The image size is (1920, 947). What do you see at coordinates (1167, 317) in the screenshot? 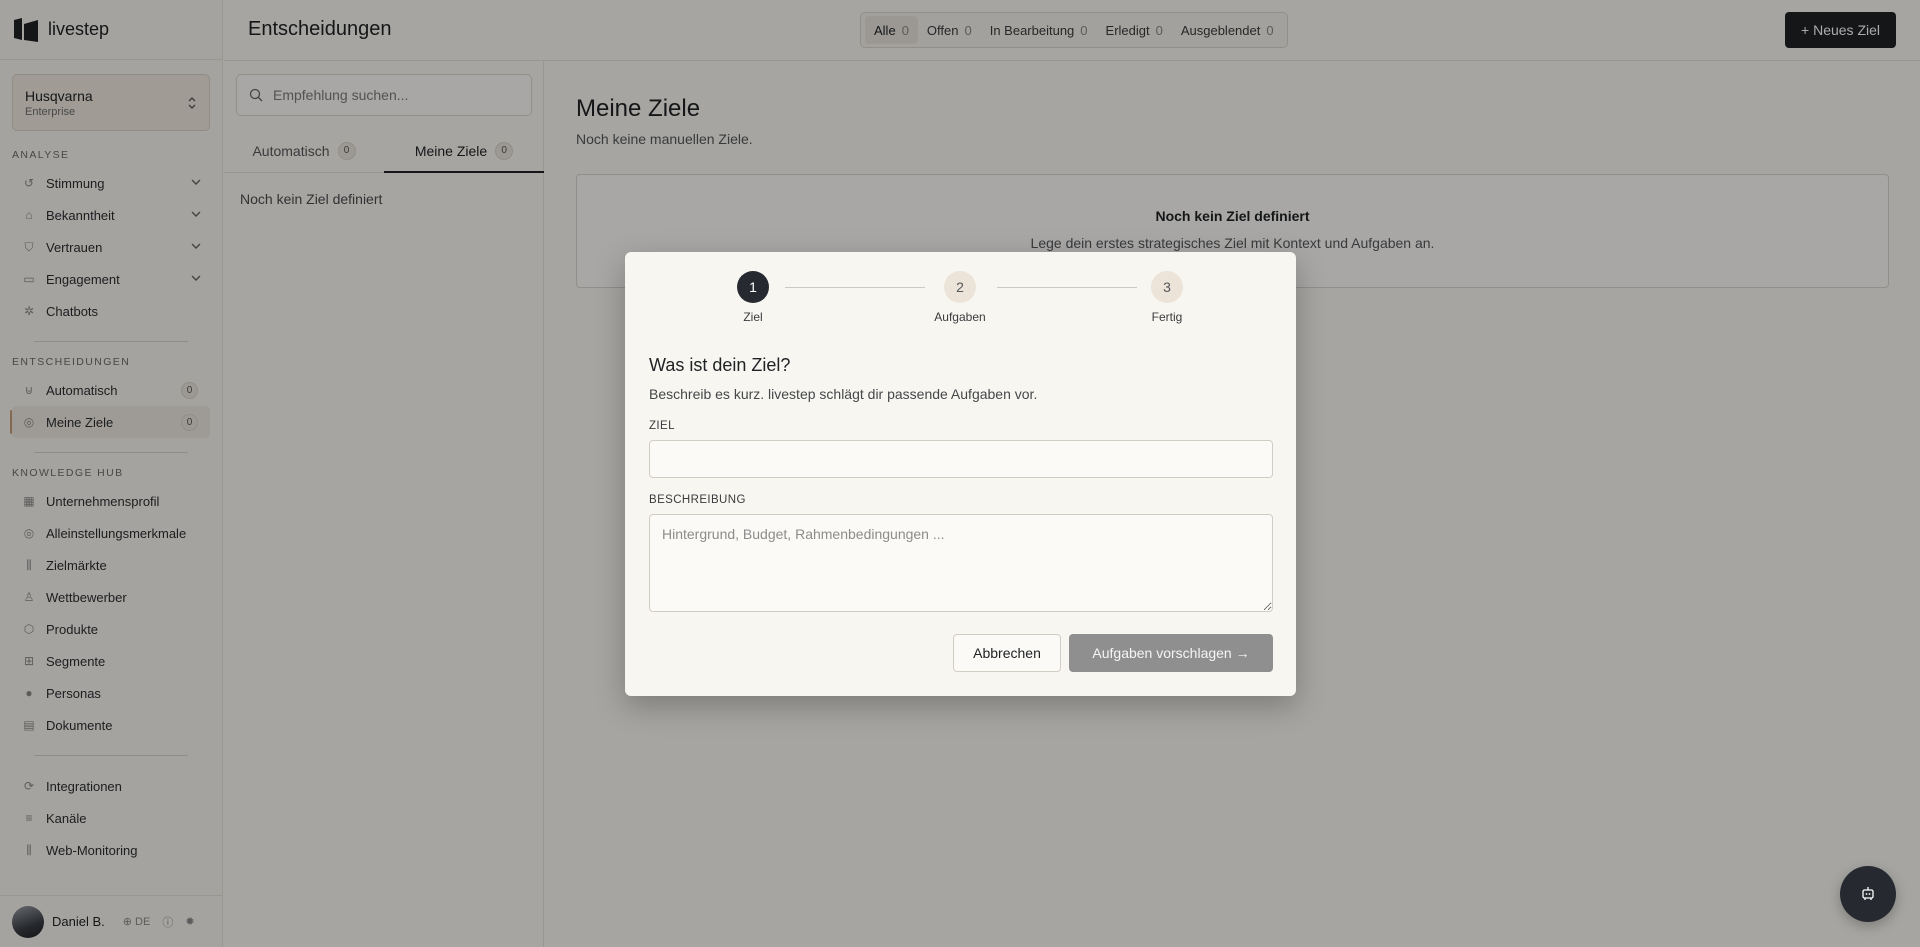
I see `step-label: Fertig` at bounding box center [1167, 317].